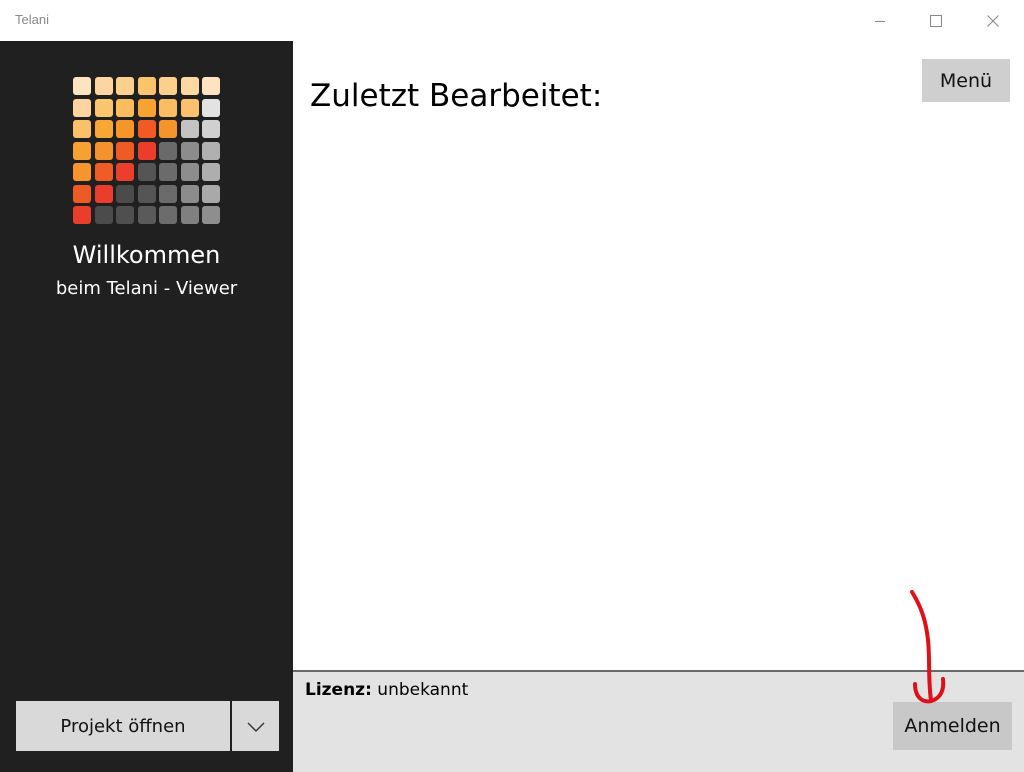 The width and height of the screenshot is (1024, 772). What do you see at coordinates (146, 255) in the screenshot?
I see `welcome-title: Willkommen` at bounding box center [146, 255].